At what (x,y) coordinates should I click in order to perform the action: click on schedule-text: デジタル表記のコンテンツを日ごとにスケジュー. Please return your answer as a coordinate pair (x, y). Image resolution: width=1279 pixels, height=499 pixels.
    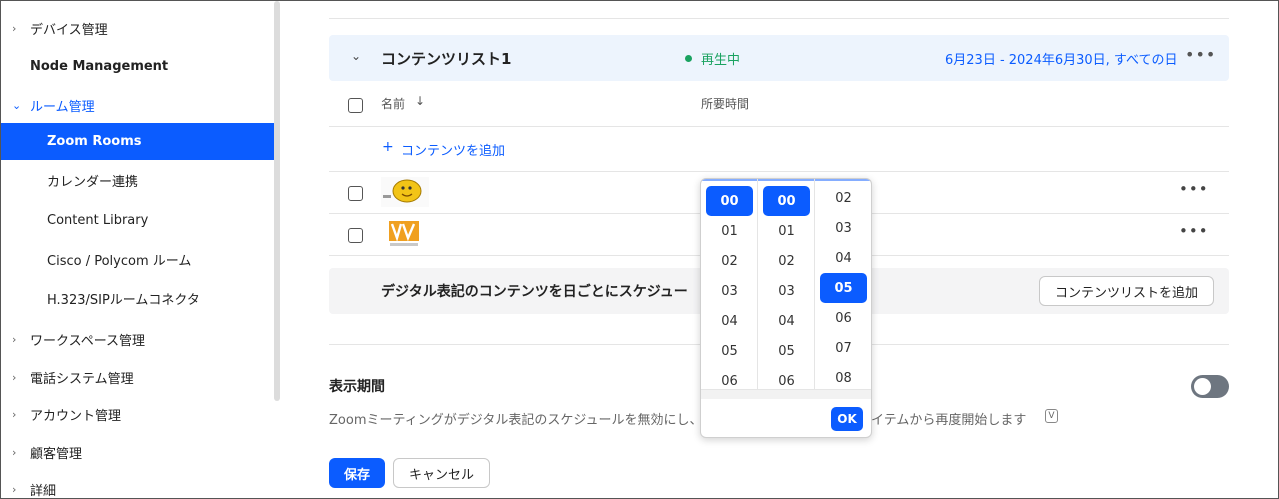
    Looking at the image, I should click on (534, 292).